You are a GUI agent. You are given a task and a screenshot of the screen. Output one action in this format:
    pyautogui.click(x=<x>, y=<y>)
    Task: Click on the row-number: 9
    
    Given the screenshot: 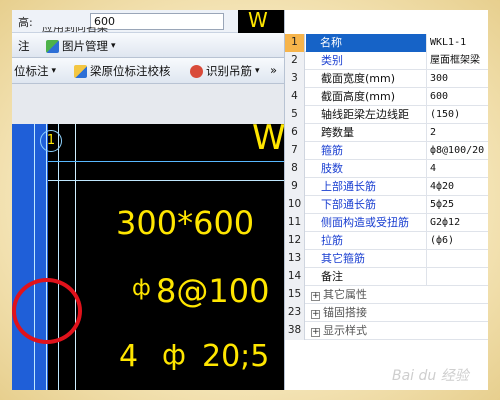 What is the action you would take?
    pyautogui.click(x=295, y=187)
    